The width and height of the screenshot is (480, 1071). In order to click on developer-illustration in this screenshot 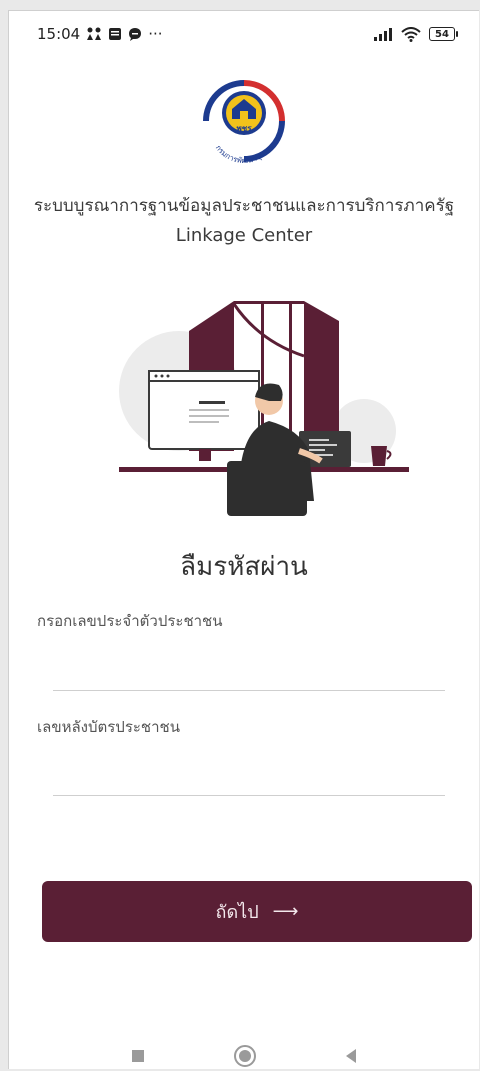, I will do `click(259, 411)`.